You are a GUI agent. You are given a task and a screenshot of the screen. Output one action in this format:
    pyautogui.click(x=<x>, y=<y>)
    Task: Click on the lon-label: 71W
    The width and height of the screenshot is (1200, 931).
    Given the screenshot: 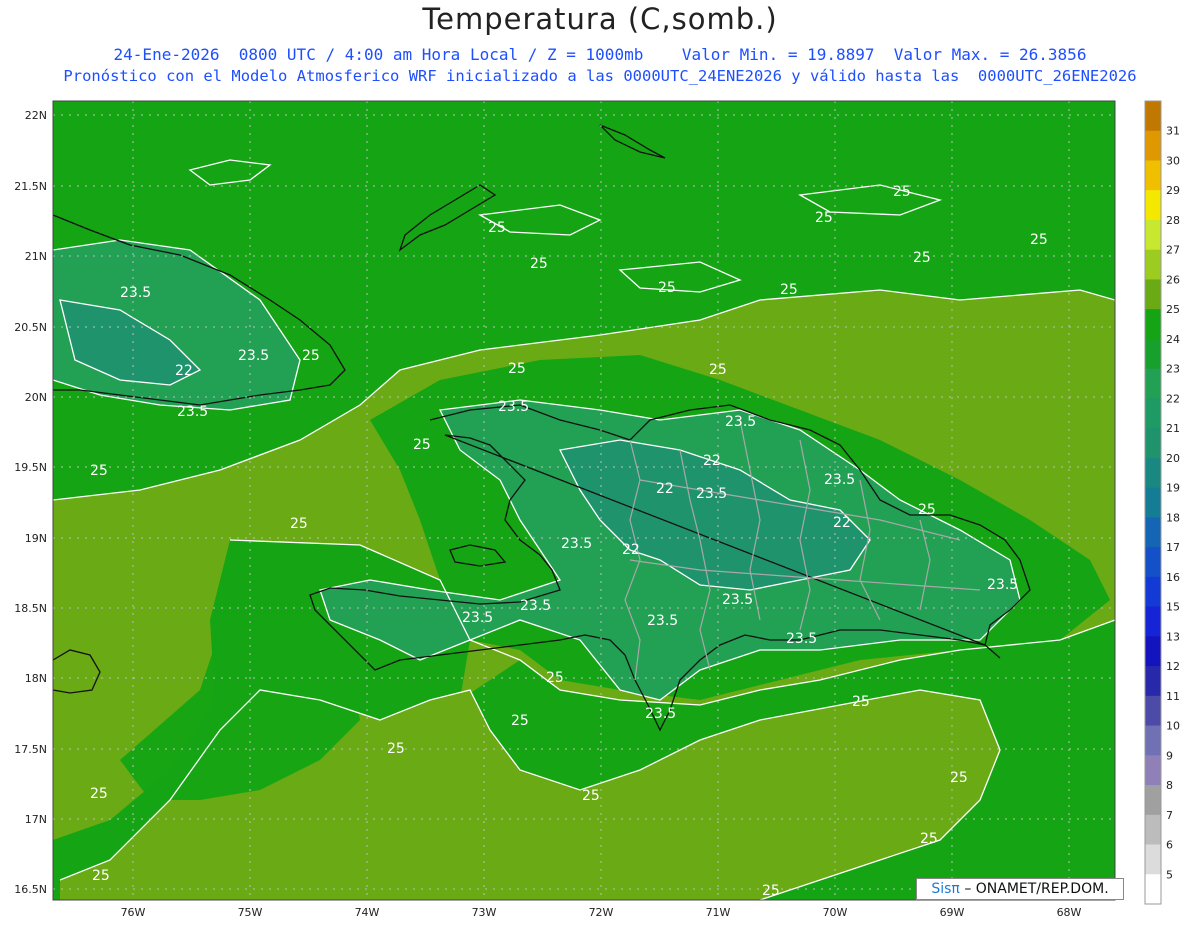 What is the action you would take?
    pyautogui.click(x=718, y=912)
    